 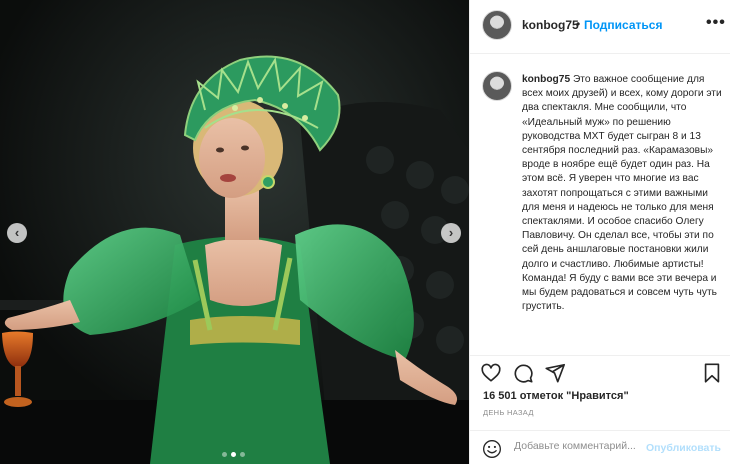 I want to click on avatar, so click(x=497, y=25).